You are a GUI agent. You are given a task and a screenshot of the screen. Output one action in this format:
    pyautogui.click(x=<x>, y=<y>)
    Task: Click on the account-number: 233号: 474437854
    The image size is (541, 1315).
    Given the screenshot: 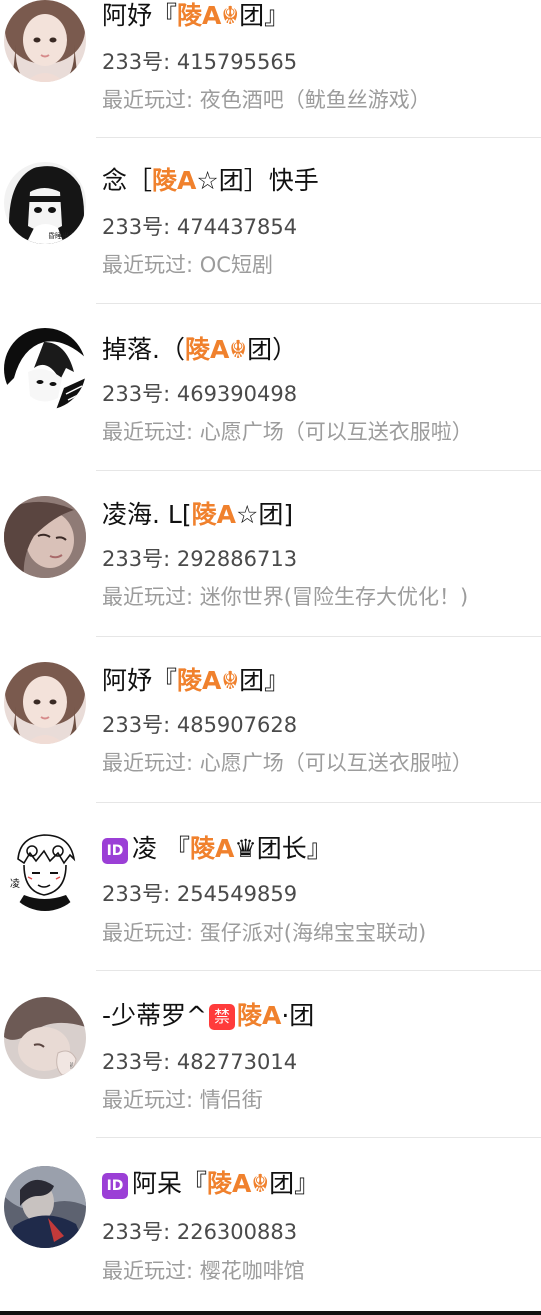 What is the action you would take?
    pyautogui.click(x=199, y=227)
    